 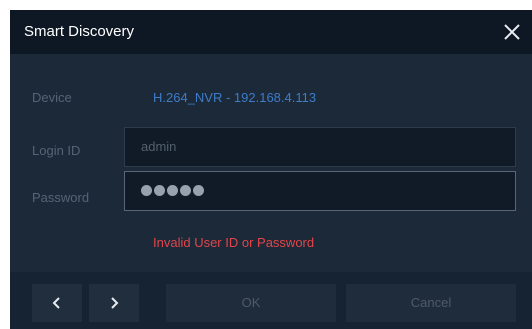 What do you see at coordinates (56, 150) in the screenshot?
I see `login-id-label: Login ID` at bounding box center [56, 150].